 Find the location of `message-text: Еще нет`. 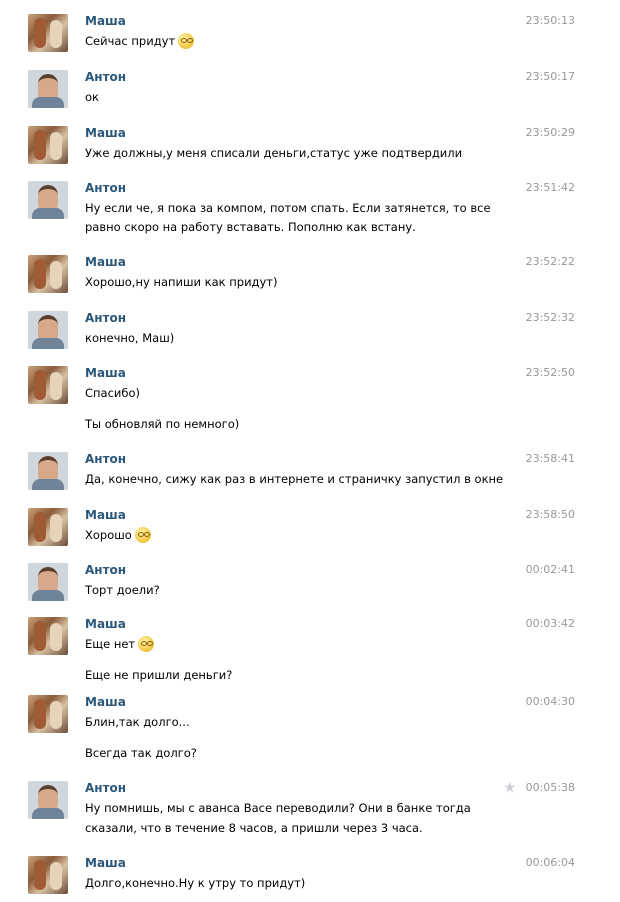

message-text: Еще нет is located at coordinates (120, 644).